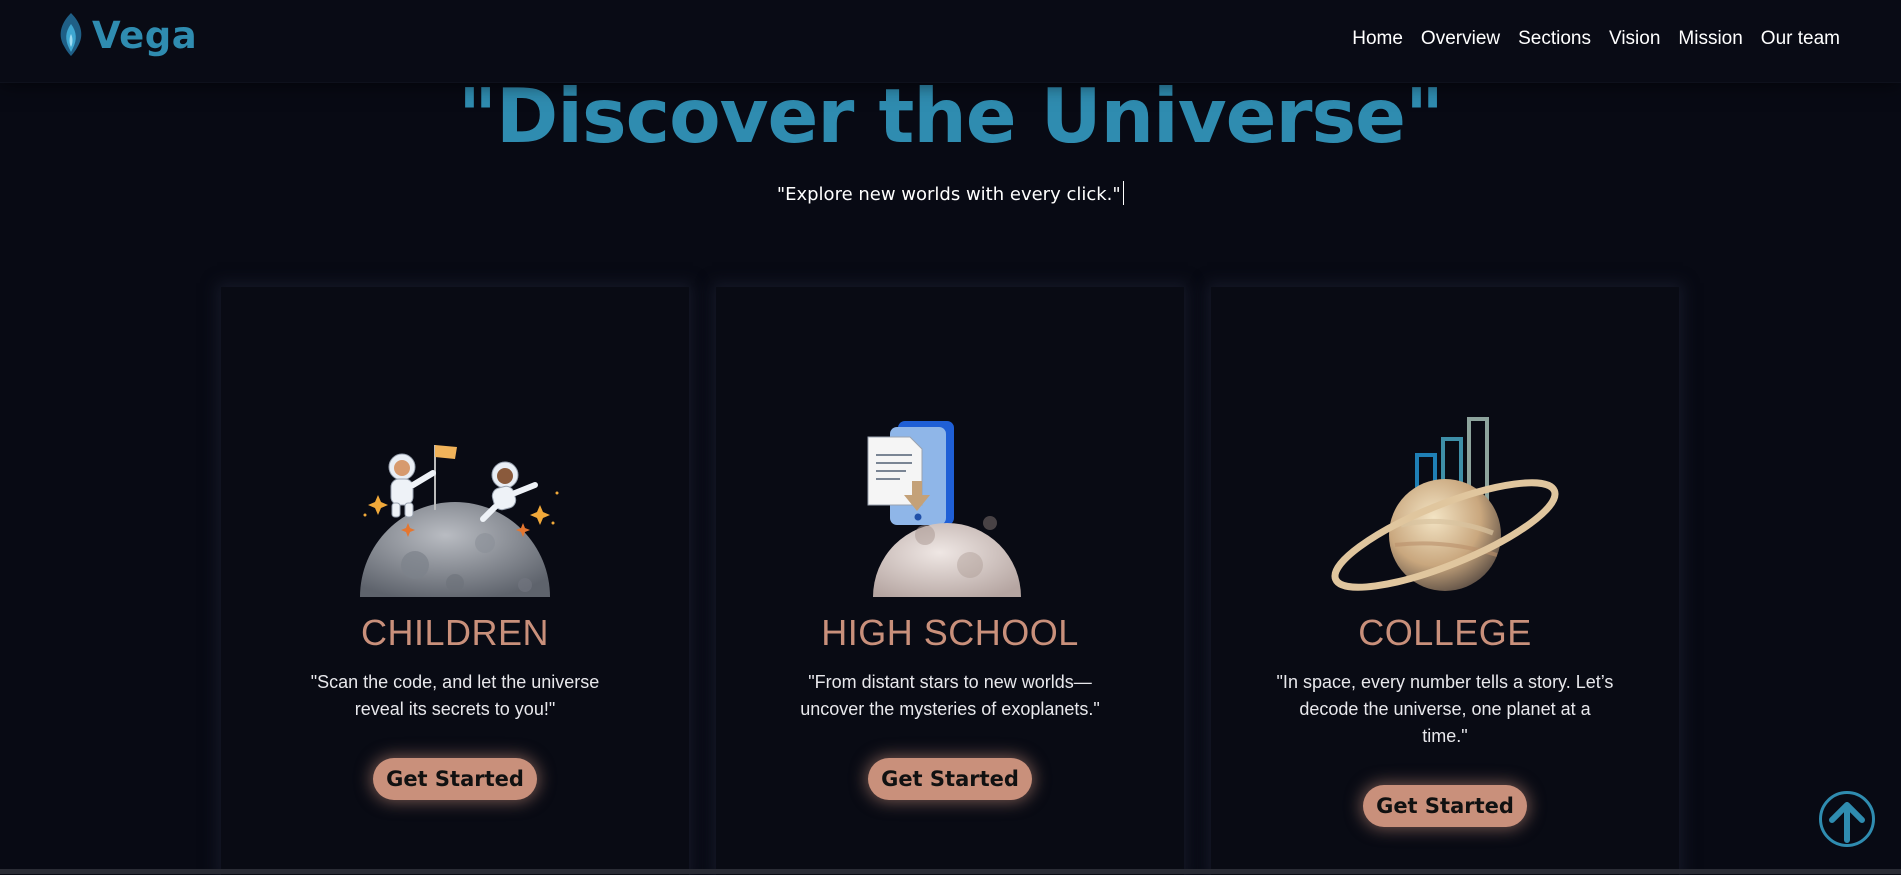 The height and width of the screenshot is (875, 1901). Describe the element at coordinates (1445, 632) in the screenshot. I see `card-title: COLLEGE` at that location.